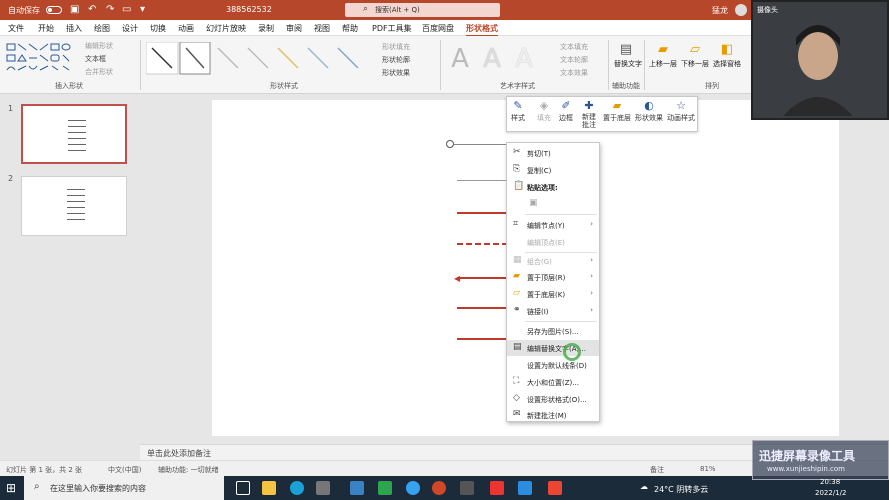 The width and height of the screenshot is (889, 500). What do you see at coordinates (553, 415) in the screenshot?
I see `menu-item-new-comment: ✉ 新建批注(M)` at bounding box center [553, 415].